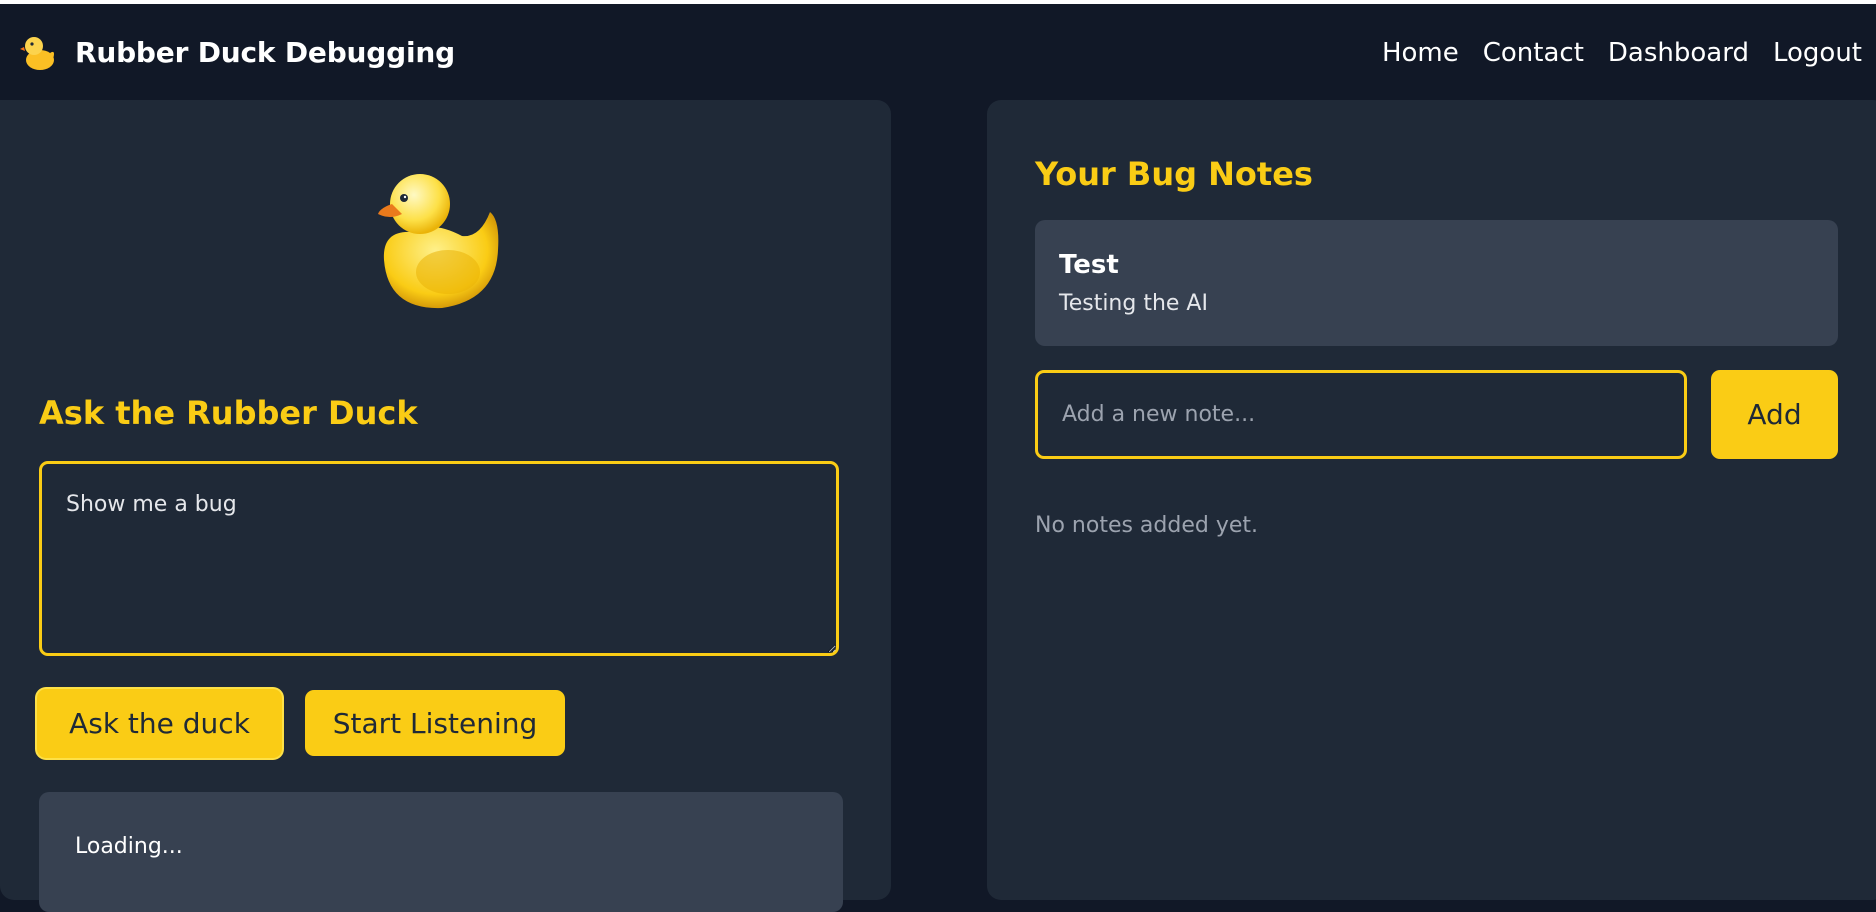  What do you see at coordinates (1774, 414) in the screenshot?
I see `add-note-button: Add` at bounding box center [1774, 414].